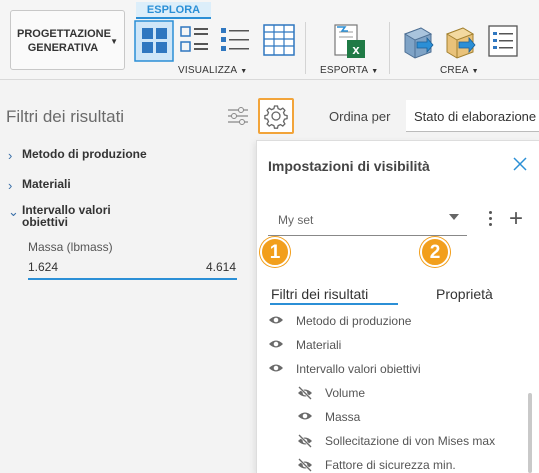  I want to click on range-max-value: 4.614, so click(221, 267).